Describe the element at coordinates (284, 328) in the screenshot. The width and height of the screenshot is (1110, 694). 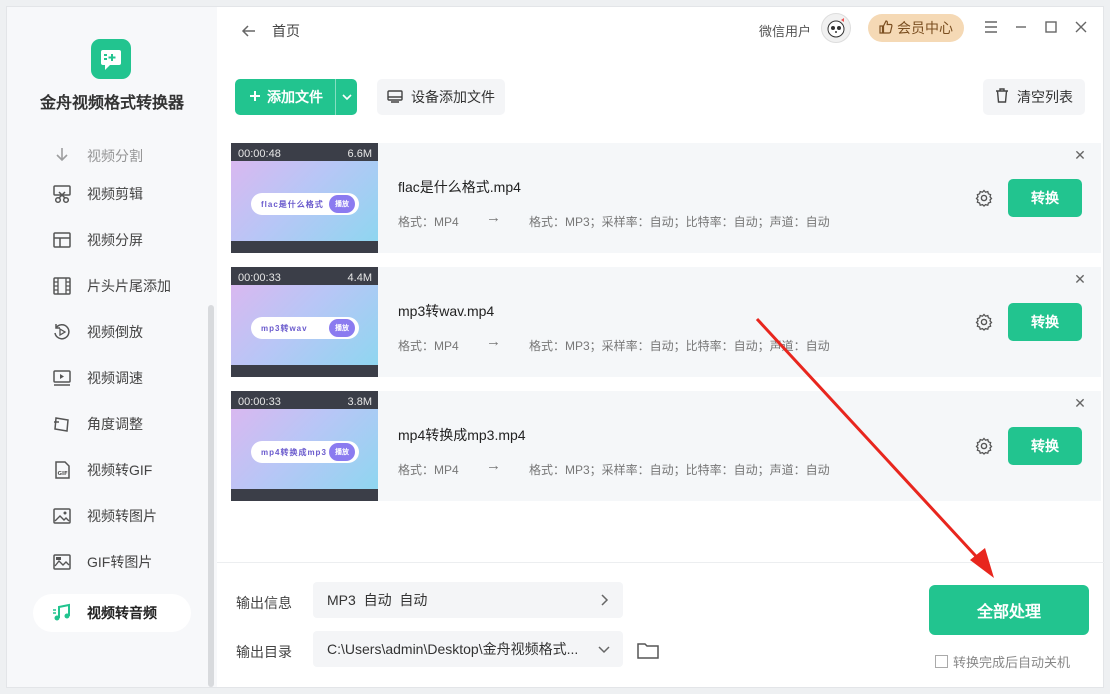
I see `thumbnail-text: mp3转wav` at that location.